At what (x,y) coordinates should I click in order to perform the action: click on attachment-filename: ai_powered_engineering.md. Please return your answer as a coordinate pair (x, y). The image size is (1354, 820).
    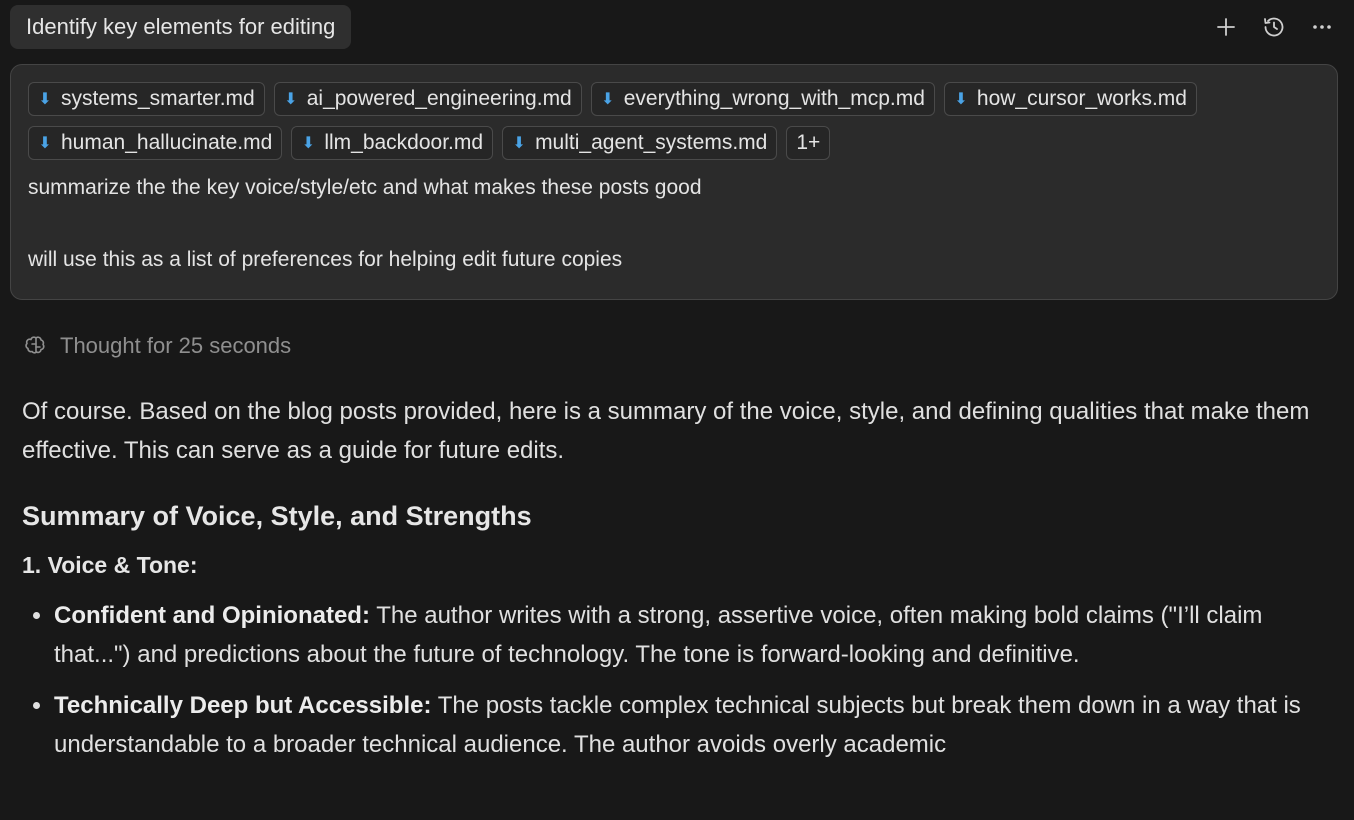
    Looking at the image, I should click on (439, 98).